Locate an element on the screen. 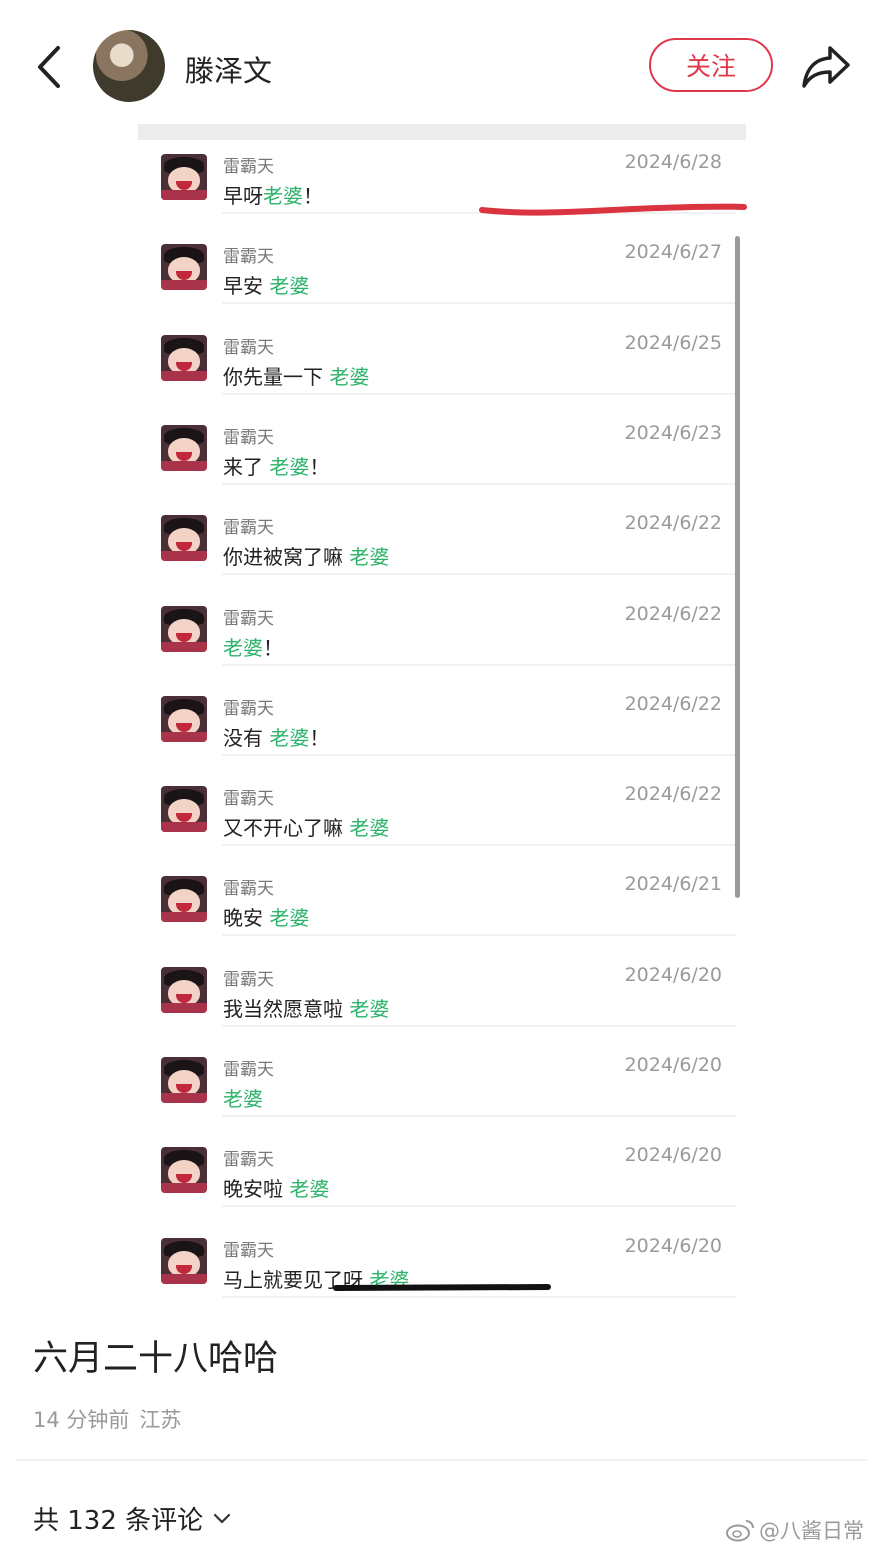  message-date: 2024/6/21 is located at coordinates (673, 884).